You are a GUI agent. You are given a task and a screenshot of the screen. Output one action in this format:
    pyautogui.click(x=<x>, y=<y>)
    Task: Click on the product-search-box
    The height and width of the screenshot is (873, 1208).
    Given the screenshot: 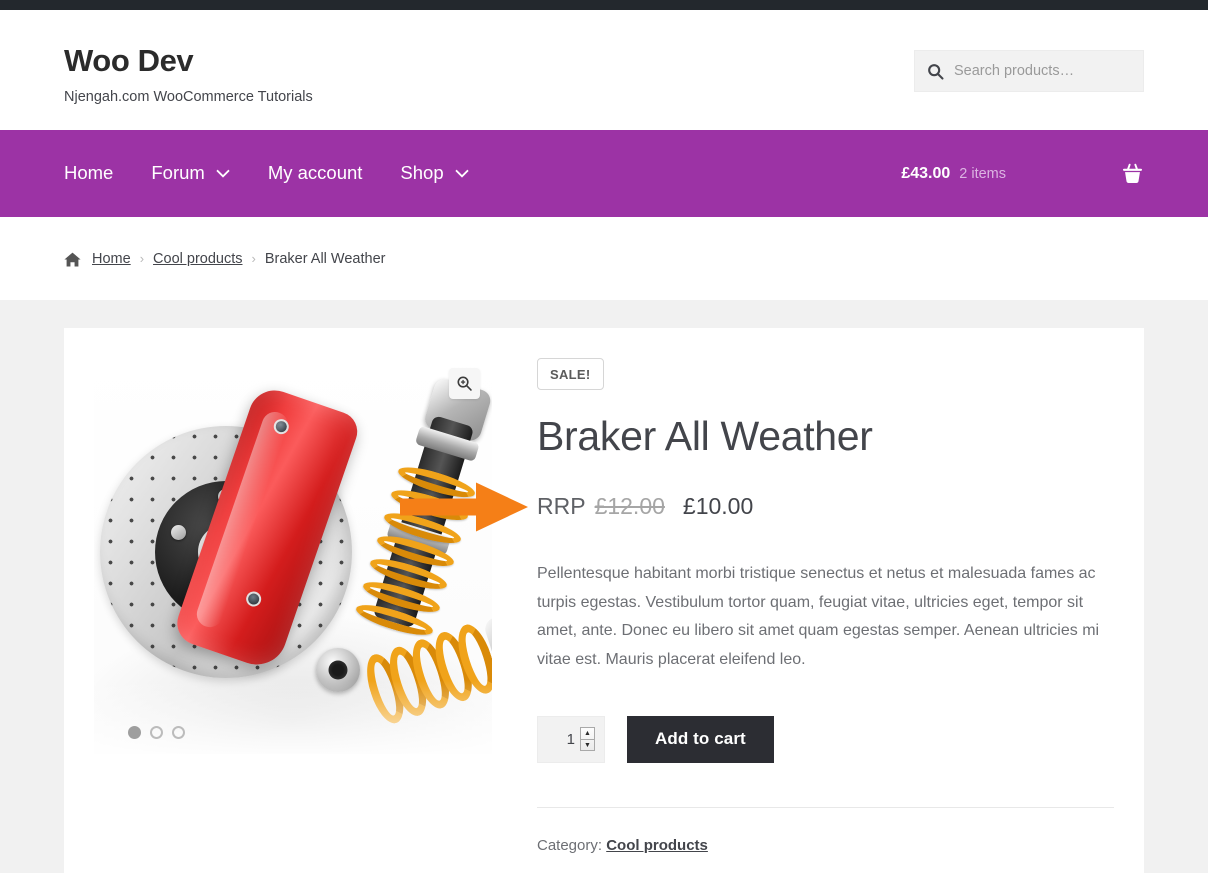 What is the action you would take?
    pyautogui.click(x=1029, y=71)
    